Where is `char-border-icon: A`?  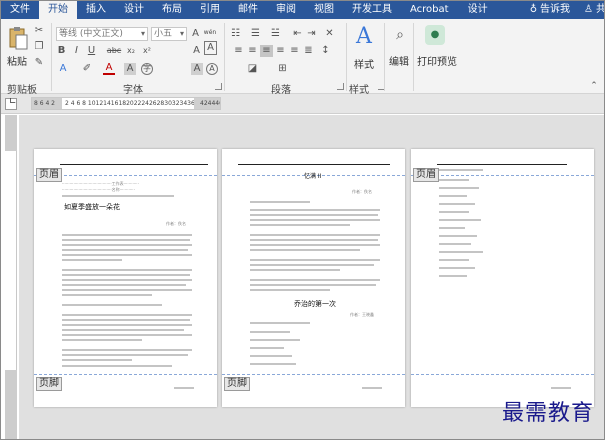
char-border-icon: A is located at coordinates (210, 48).